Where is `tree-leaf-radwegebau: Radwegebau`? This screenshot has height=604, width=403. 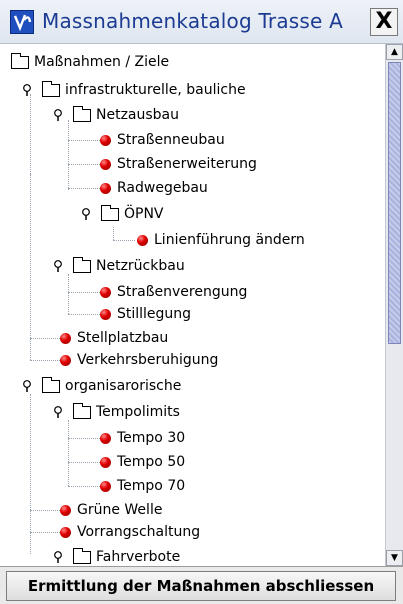 tree-leaf-radwegebau: Radwegebau is located at coordinates (154, 188).